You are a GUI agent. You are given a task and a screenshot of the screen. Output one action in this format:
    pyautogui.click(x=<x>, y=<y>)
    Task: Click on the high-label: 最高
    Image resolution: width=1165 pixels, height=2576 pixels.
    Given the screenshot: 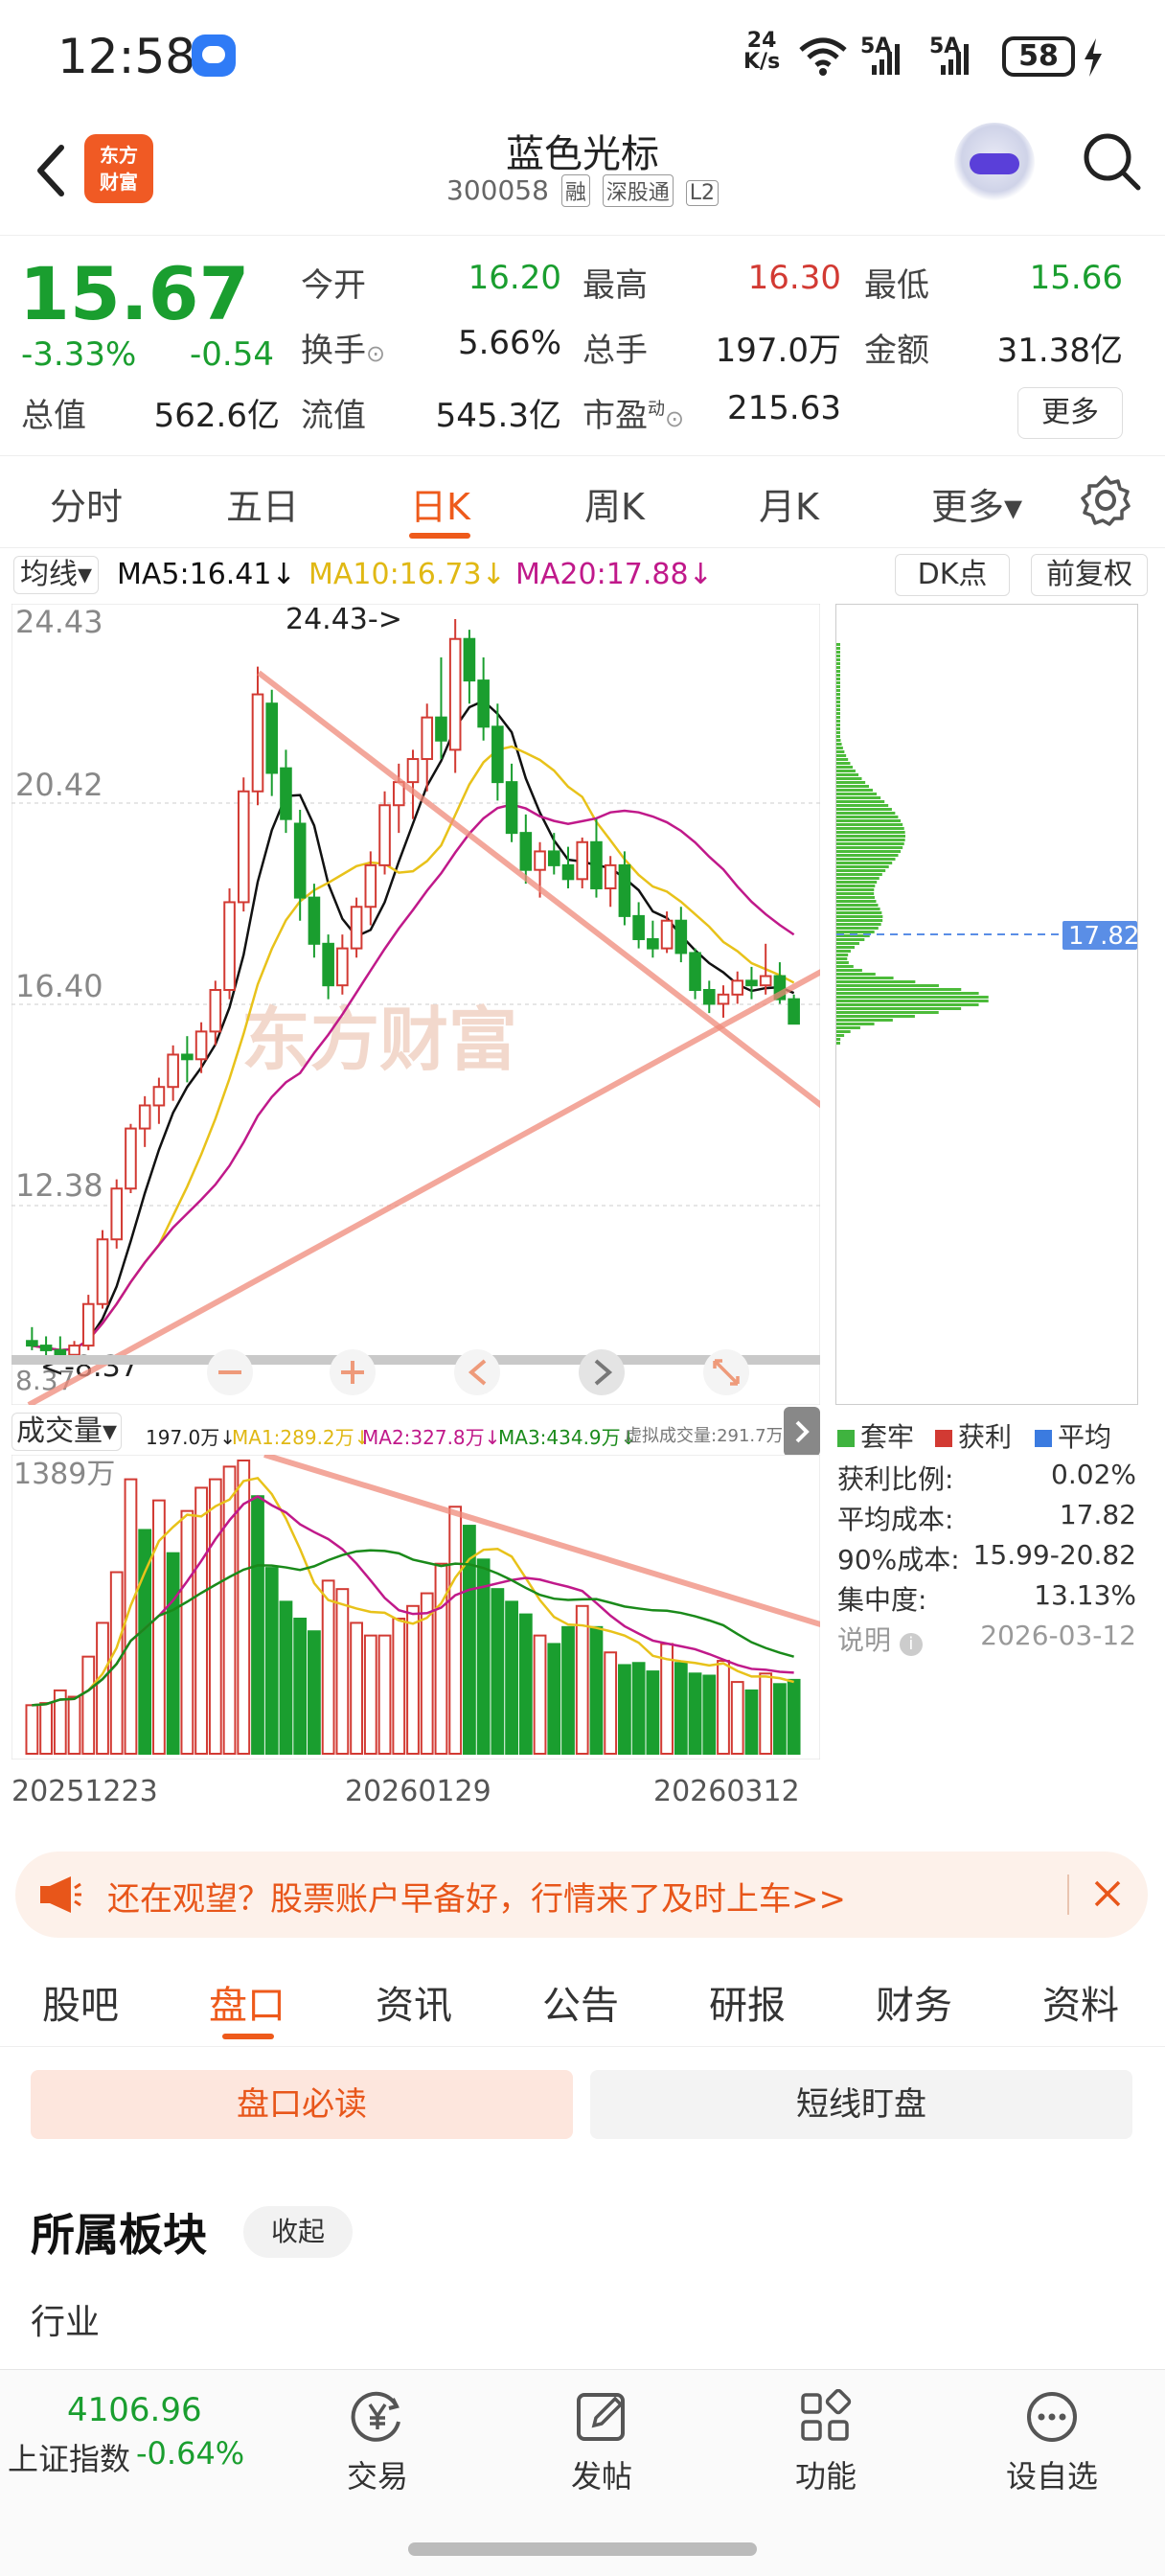 What is the action you would take?
    pyautogui.click(x=615, y=285)
    